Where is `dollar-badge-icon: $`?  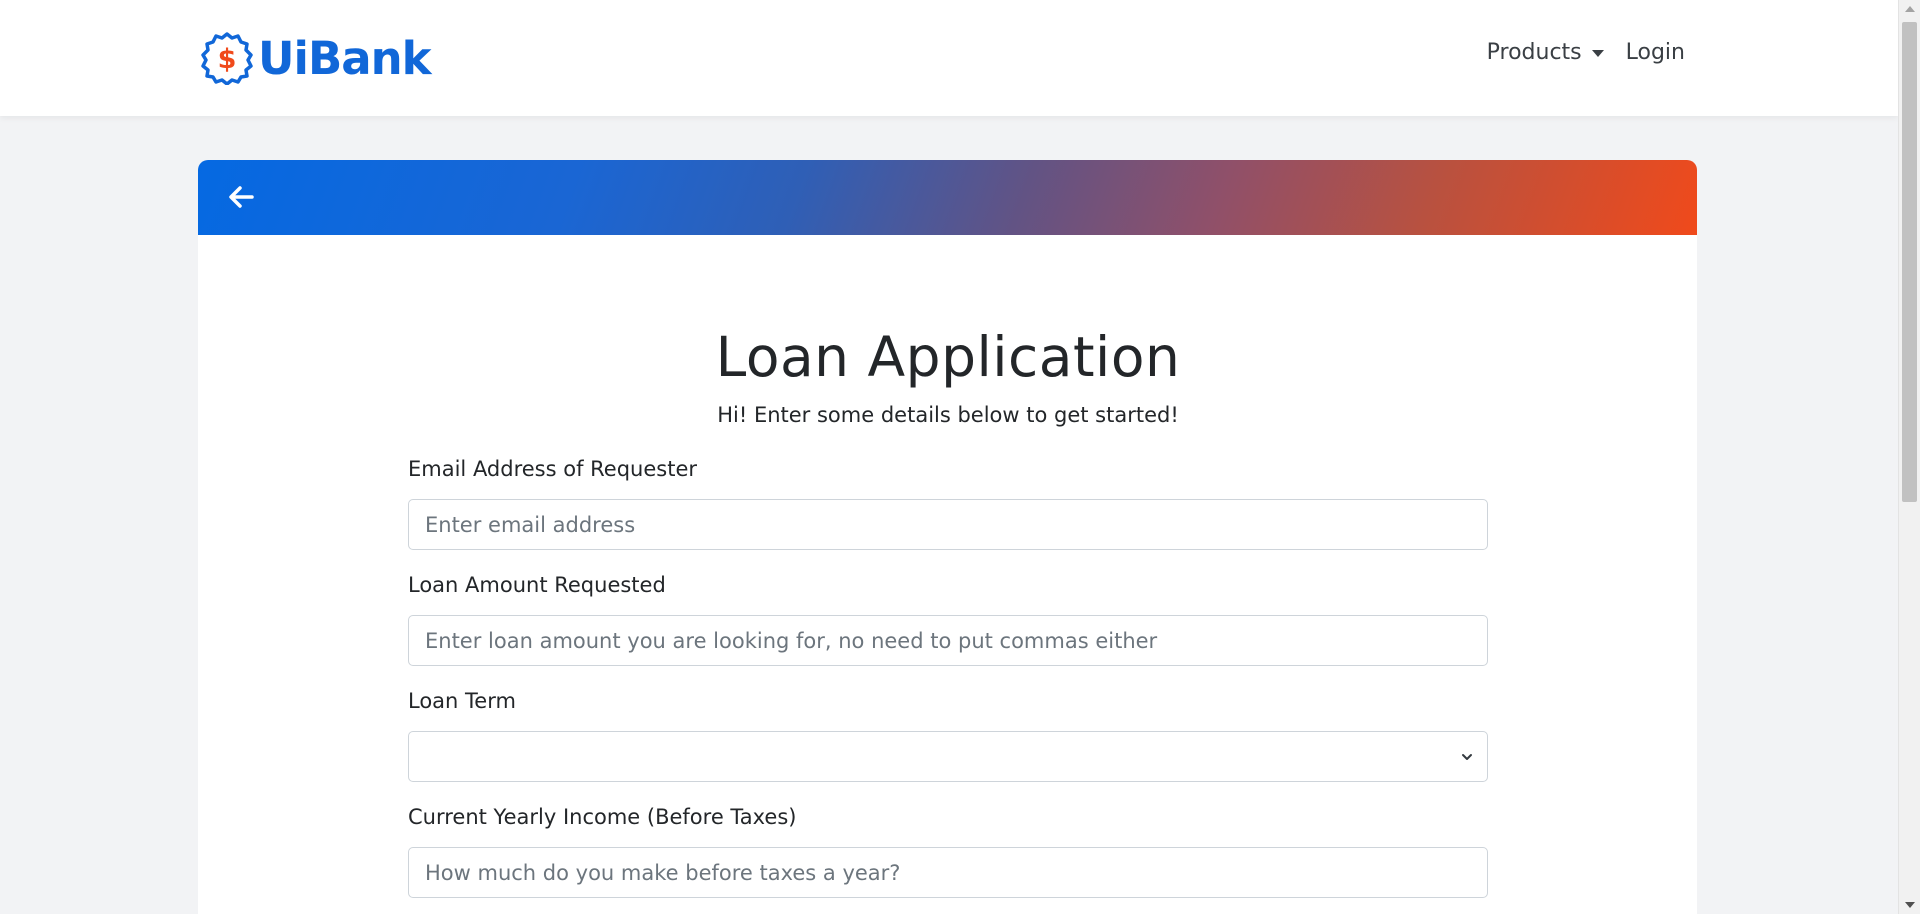 dollar-badge-icon: $ is located at coordinates (227, 58).